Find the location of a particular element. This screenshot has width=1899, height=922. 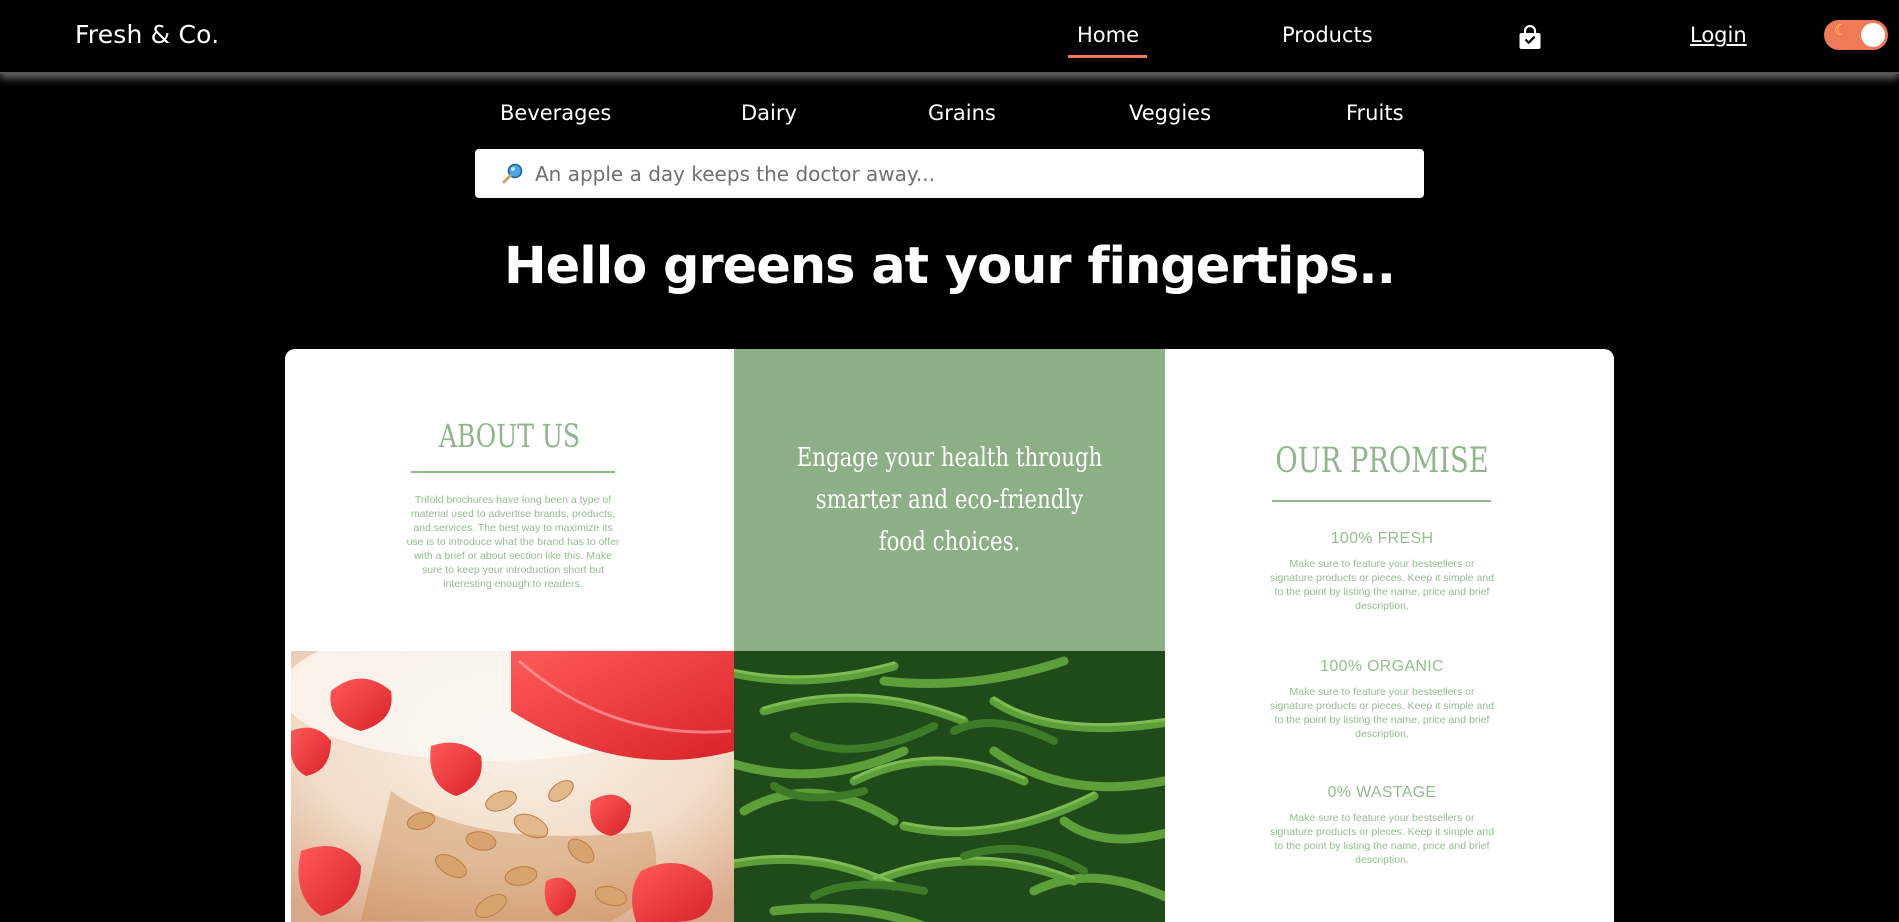

category-veggies: Veggies is located at coordinates (1170, 113).